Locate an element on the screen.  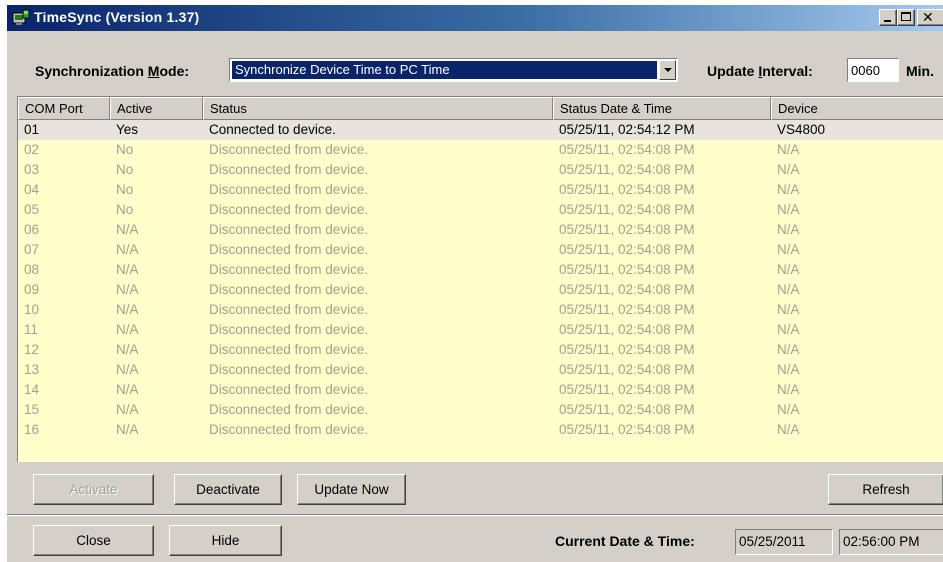
cell-com-port: 10 is located at coordinates (32, 309).